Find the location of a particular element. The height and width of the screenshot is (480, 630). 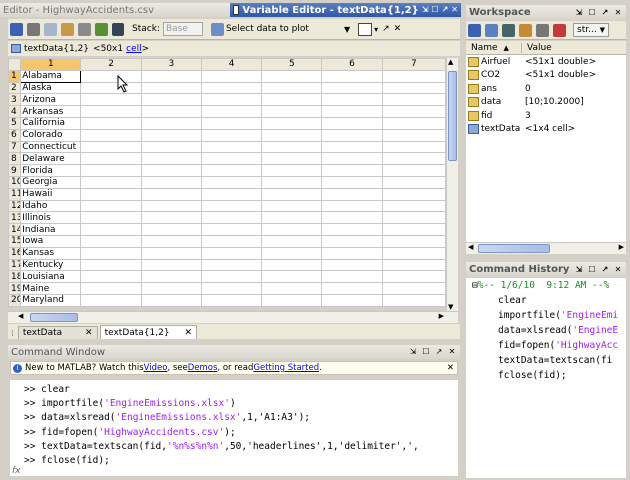

scroll-down-icon: ▼ is located at coordinates (450, 307).